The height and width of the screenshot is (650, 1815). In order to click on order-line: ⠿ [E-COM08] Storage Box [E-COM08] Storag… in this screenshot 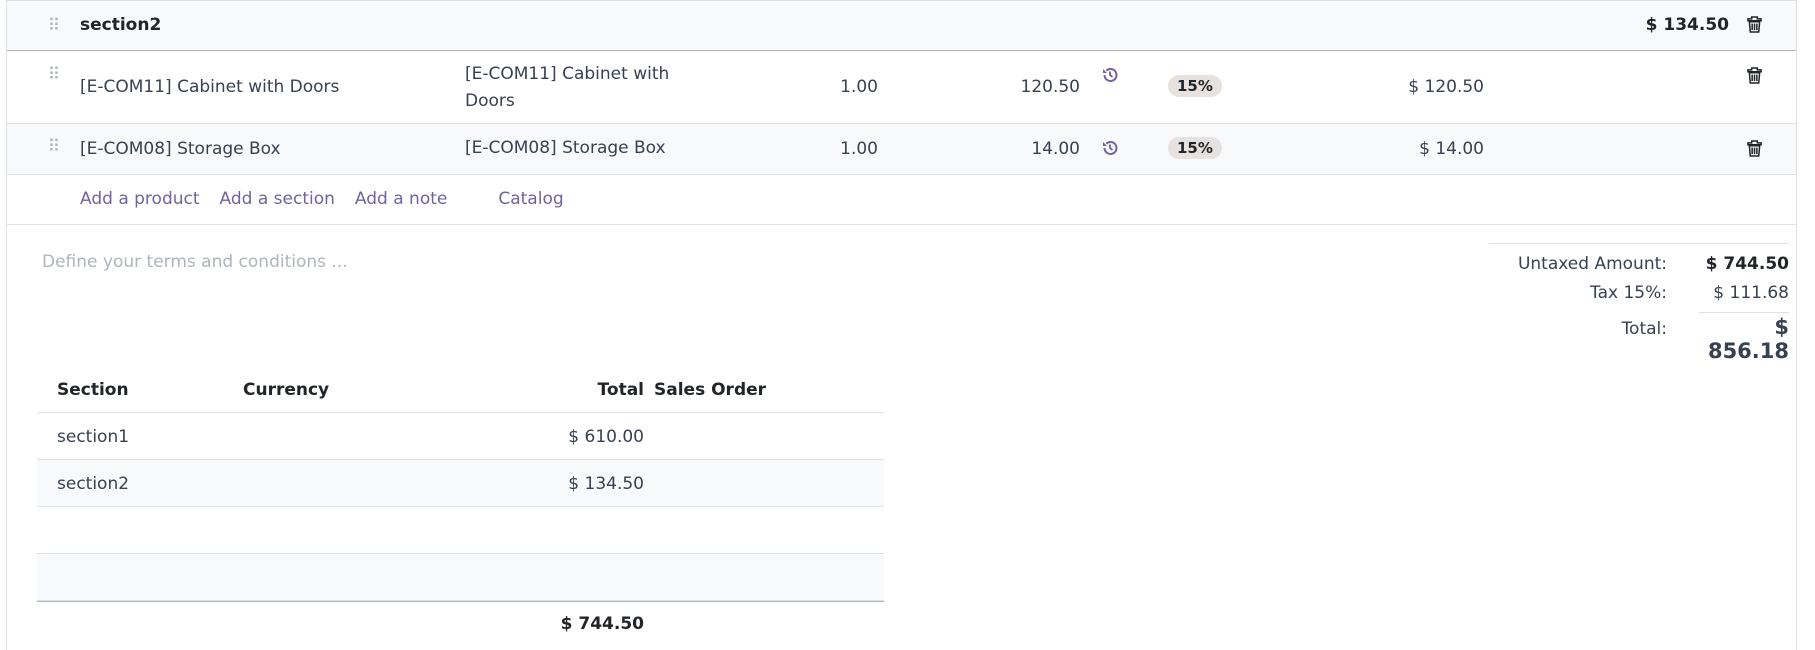, I will do `click(901, 149)`.